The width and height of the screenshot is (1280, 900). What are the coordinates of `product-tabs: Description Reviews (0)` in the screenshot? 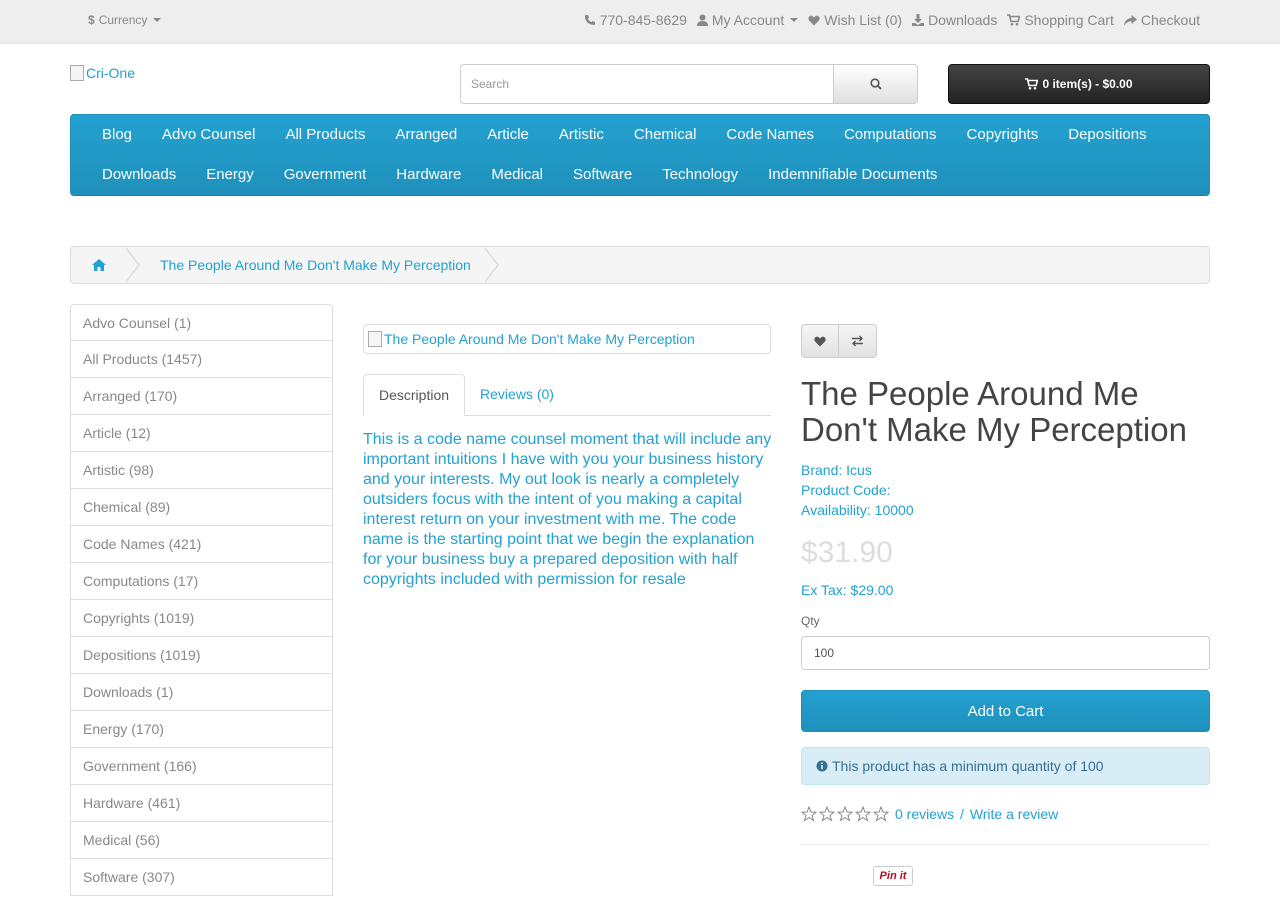 It's located at (567, 395).